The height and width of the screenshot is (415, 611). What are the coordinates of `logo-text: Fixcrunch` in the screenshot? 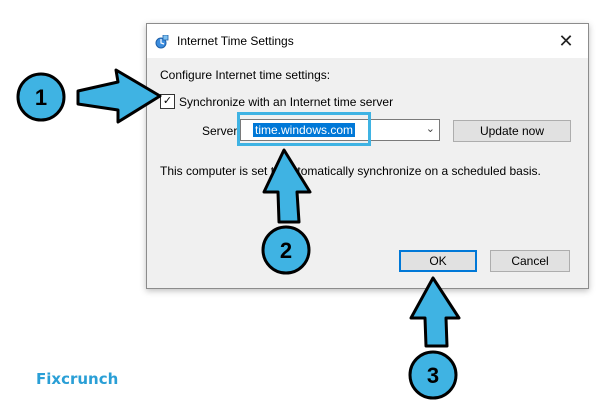 It's located at (77, 379).